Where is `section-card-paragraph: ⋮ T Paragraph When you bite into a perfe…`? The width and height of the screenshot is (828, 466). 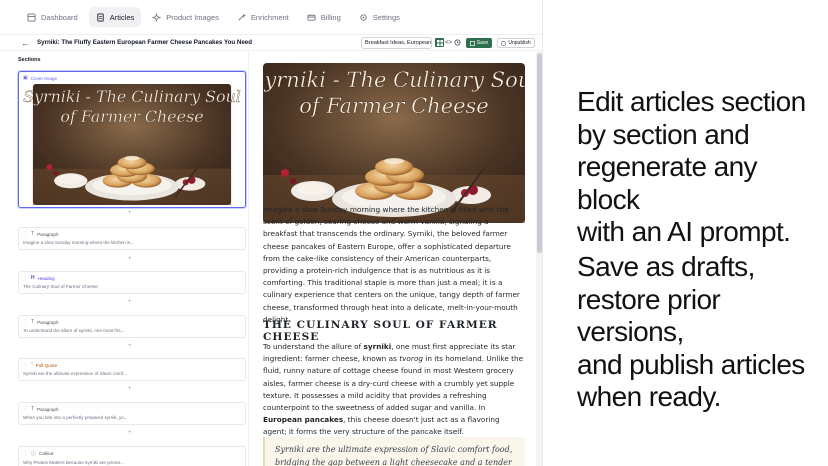
section-card-paragraph: ⋮ T Paragraph When you bite into a perfe… is located at coordinates (132, 413).